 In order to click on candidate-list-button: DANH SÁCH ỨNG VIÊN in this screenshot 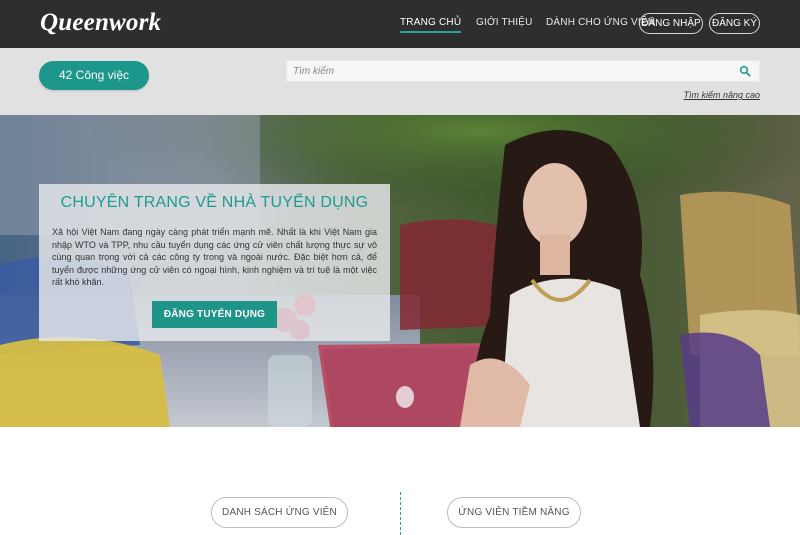, I will do `click(279, 512)`.